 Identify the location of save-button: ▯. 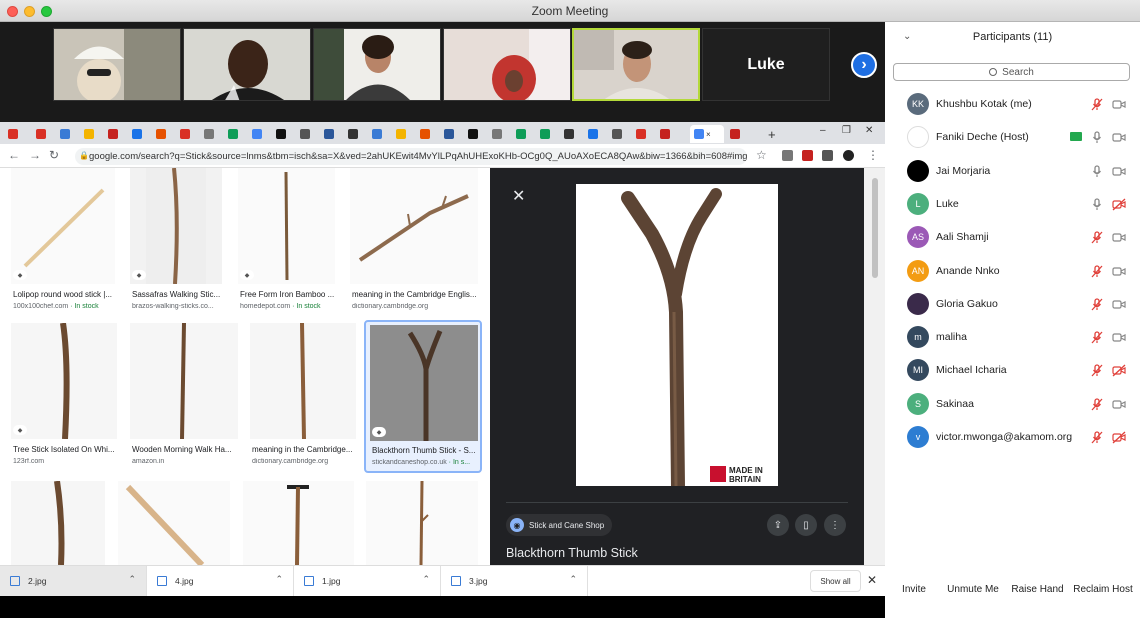
(806, 525).